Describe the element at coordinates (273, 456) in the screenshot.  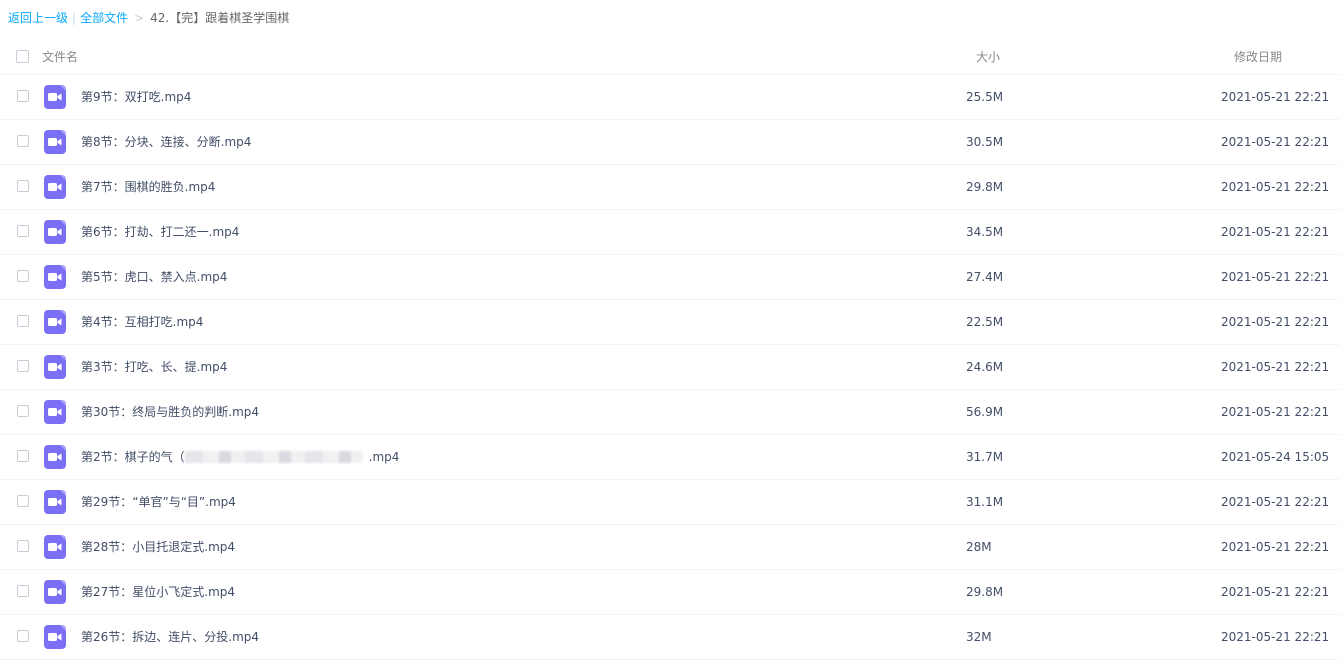
I see `redacted-text` at that location.